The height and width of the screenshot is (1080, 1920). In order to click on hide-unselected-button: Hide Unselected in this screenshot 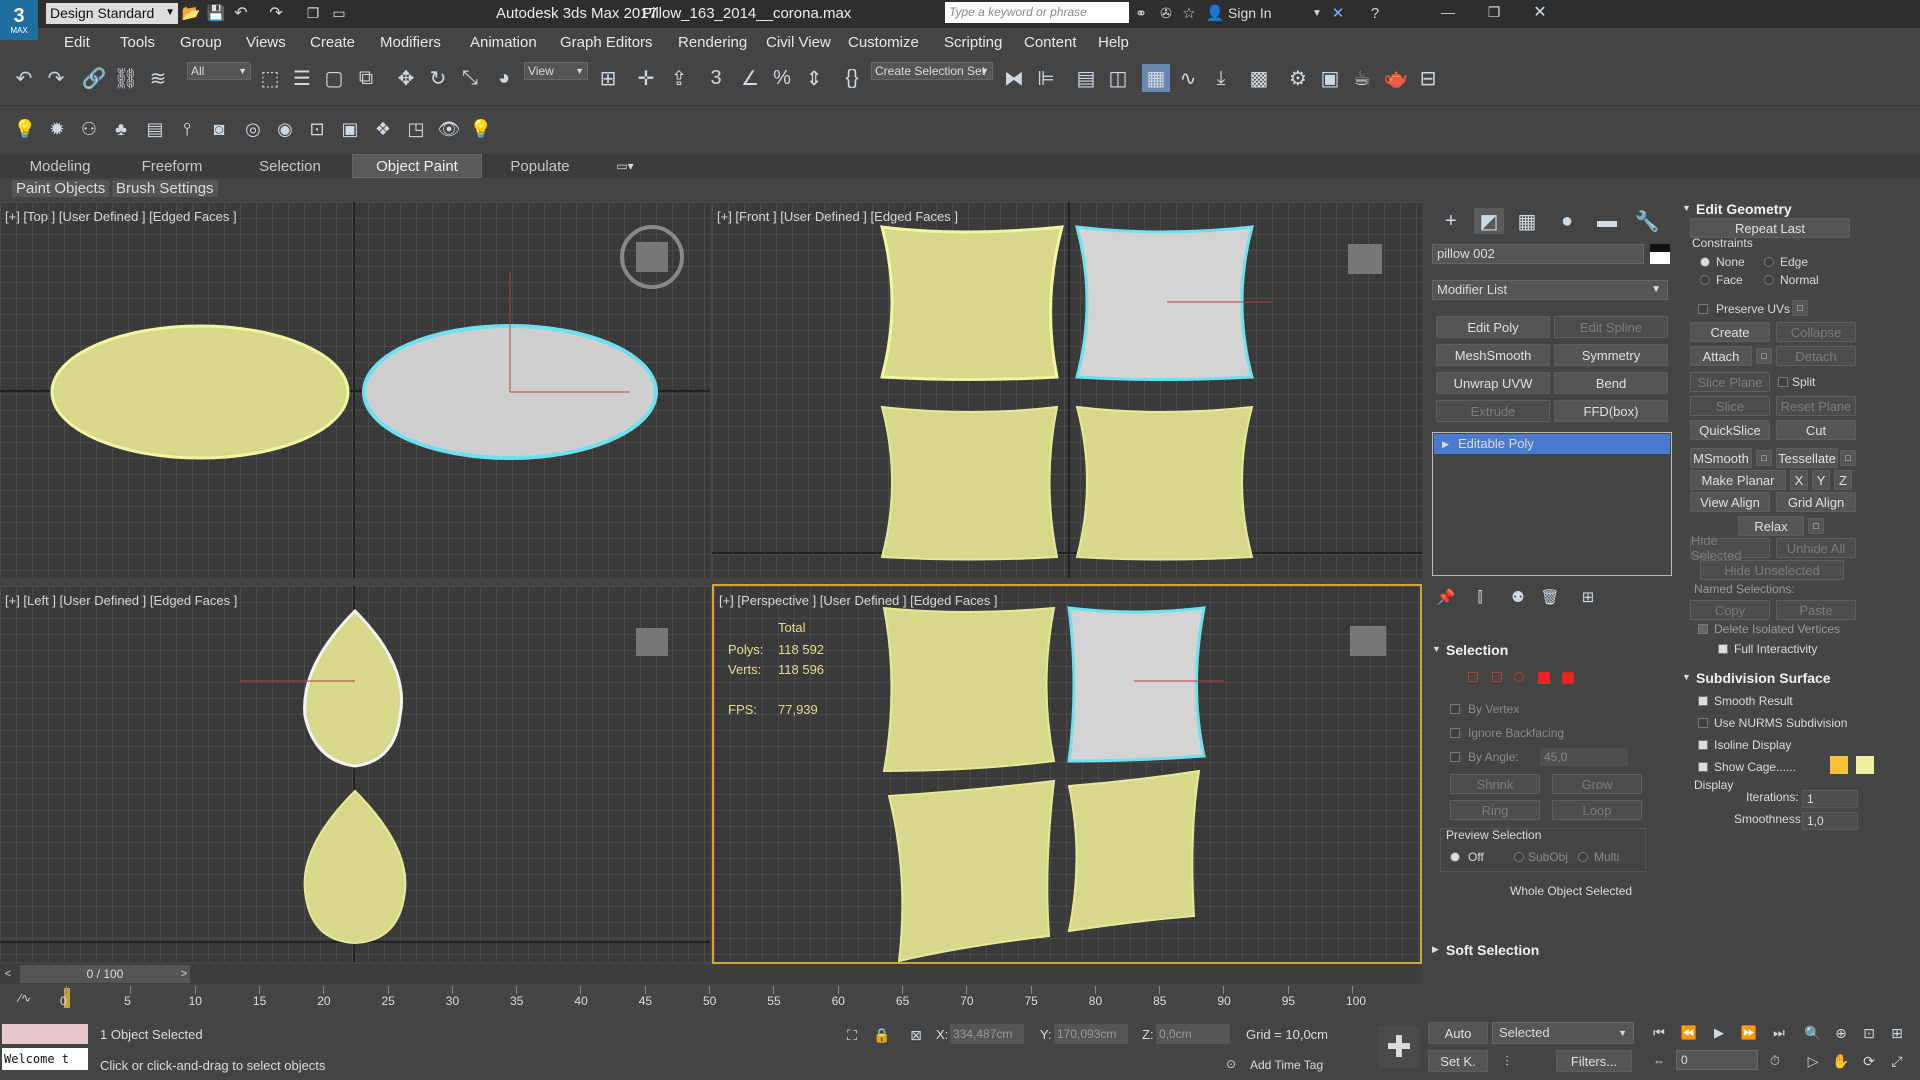, I will do `click(1772, 570)`.